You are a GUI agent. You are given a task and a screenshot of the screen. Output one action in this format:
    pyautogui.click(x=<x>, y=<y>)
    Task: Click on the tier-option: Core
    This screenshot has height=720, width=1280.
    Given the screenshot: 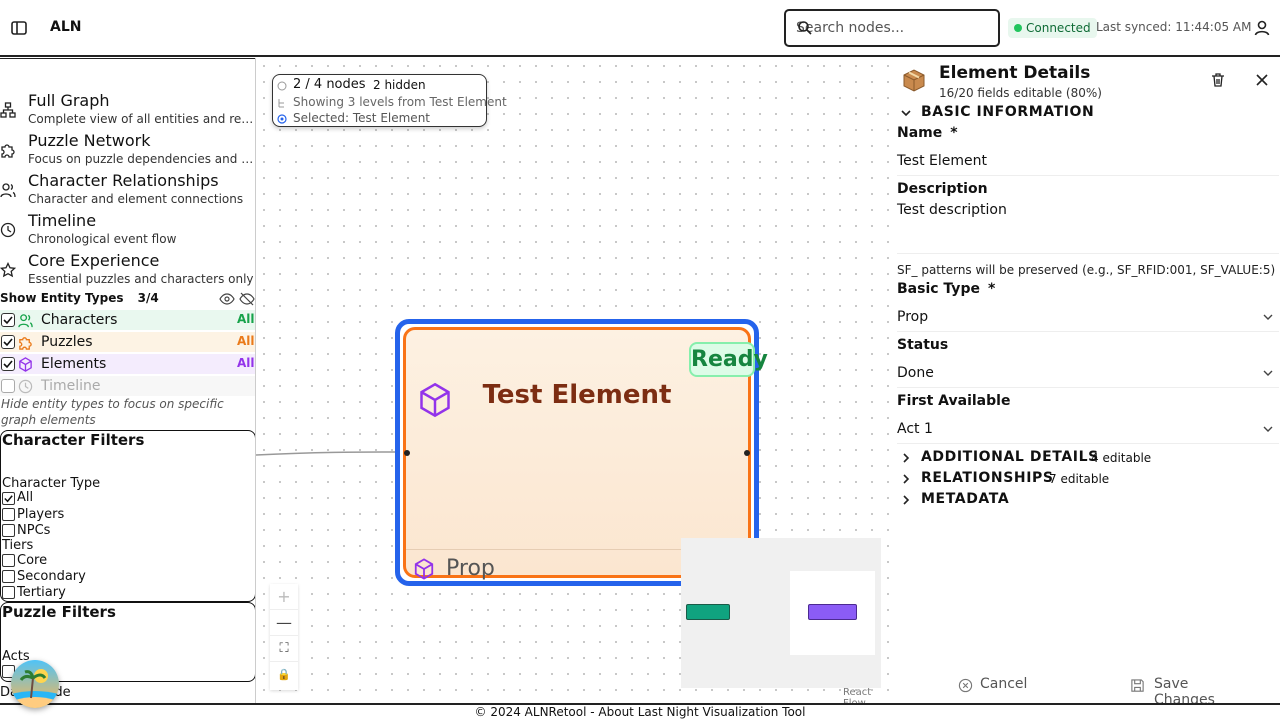 What is the action you would take?
    pyautogui.click(x=32, y=560)
    